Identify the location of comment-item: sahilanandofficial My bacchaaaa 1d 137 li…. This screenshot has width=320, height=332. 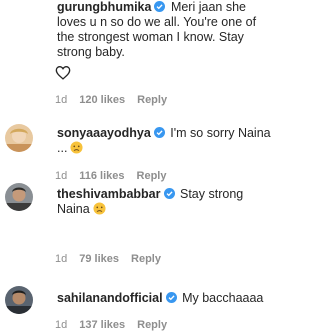
(139, 307).